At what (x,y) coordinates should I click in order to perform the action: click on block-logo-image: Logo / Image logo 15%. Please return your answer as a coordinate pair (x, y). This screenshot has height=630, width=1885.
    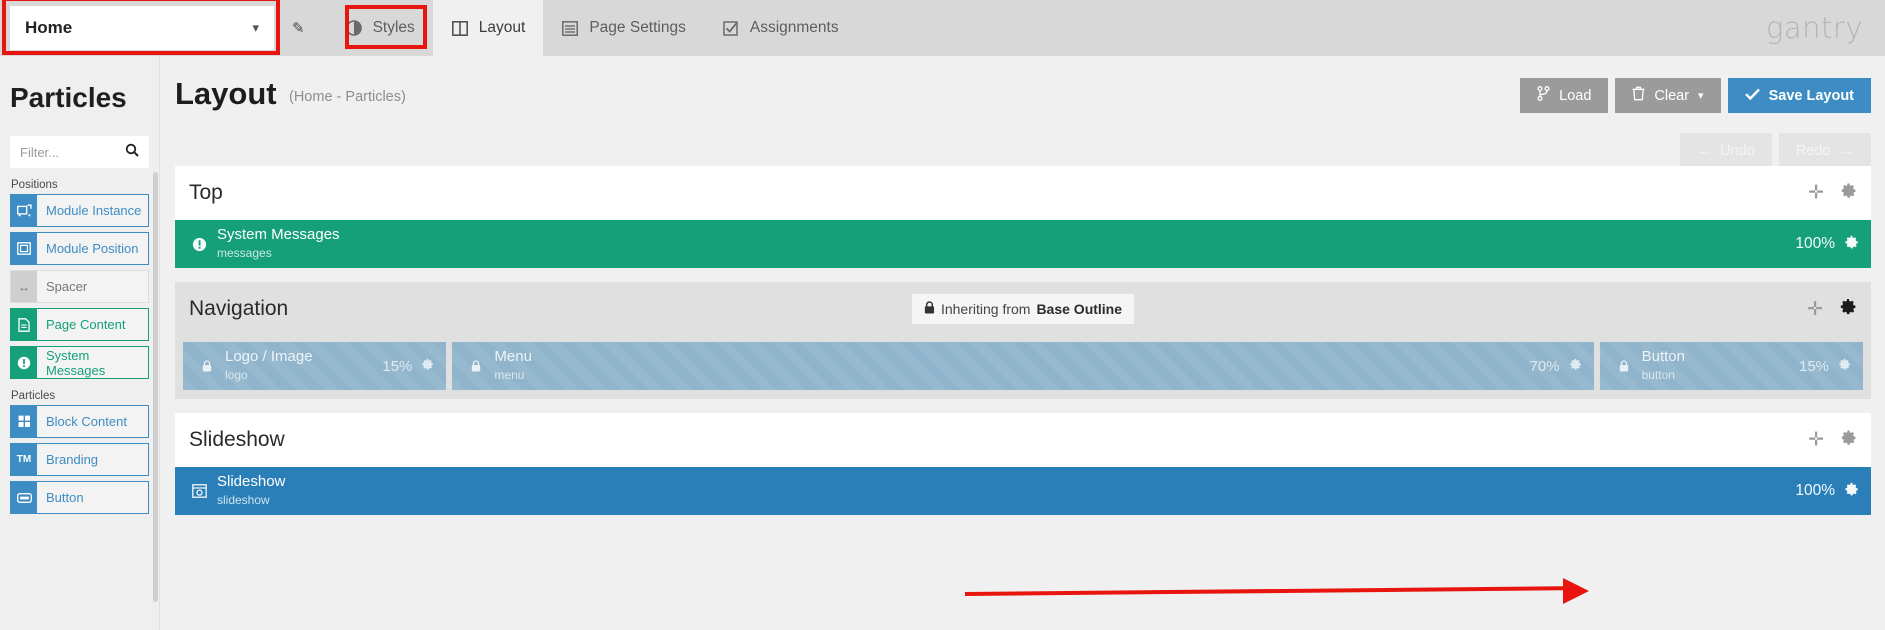
    Looking at the image, I should click on (315, 366).